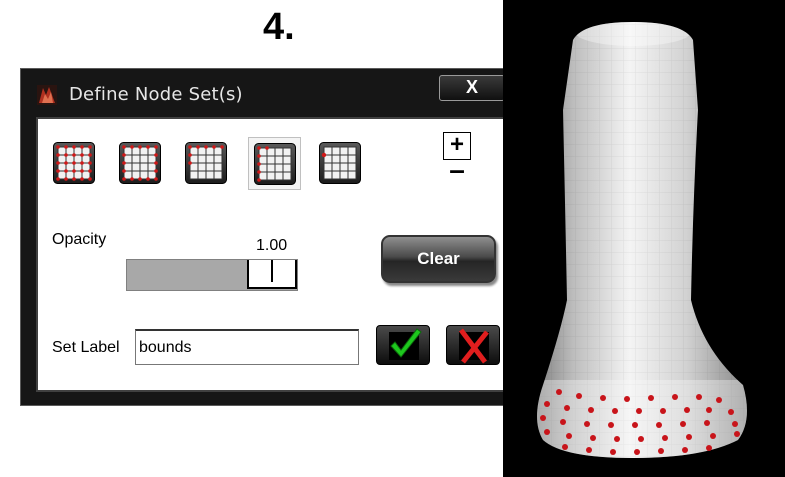 The image size is (785, 477). What do you see at coordinates (457, 170) in the screenshot?
I see `remove-button: –` at bounding box center [457, 170].